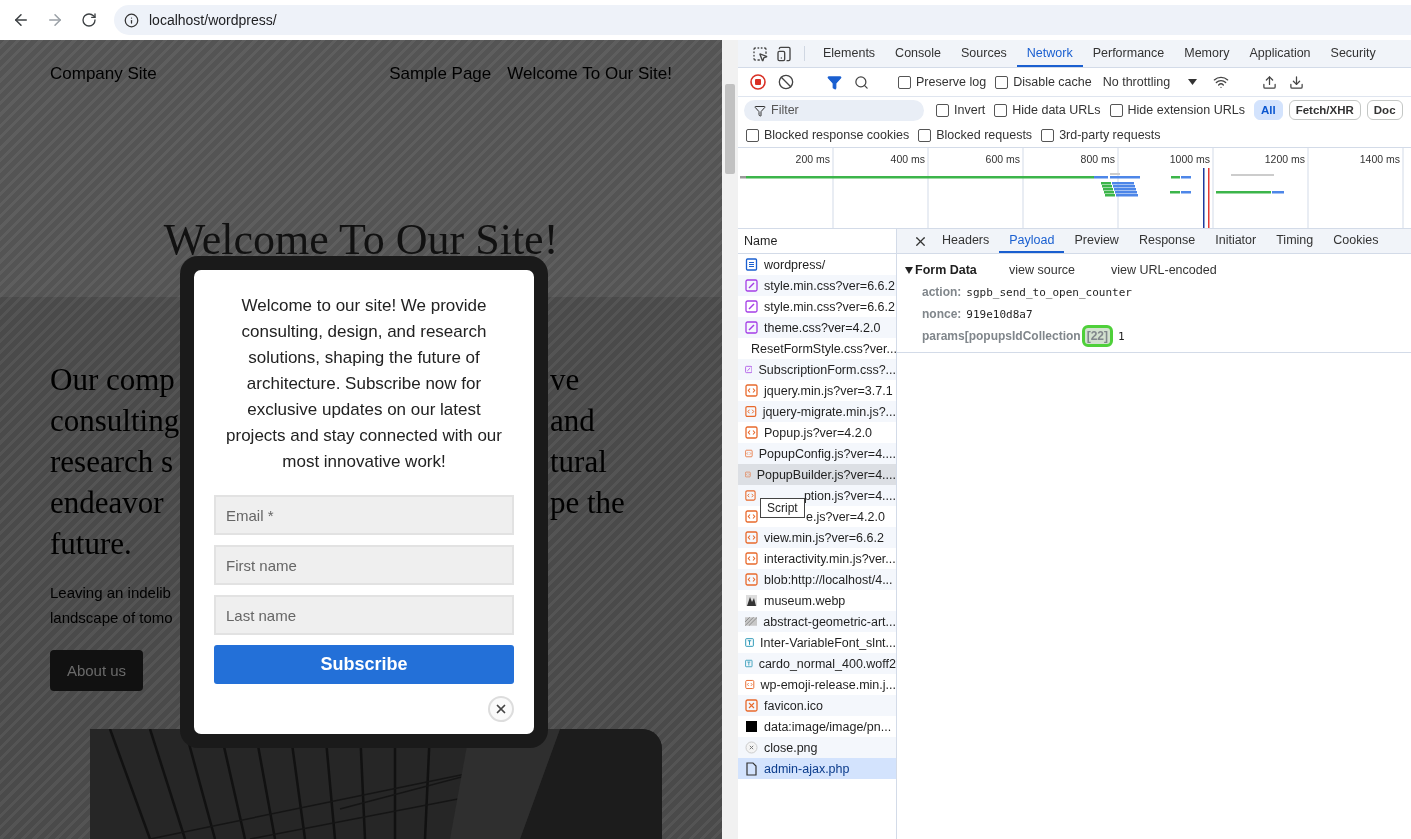 The height and width of the screenshot is (839, 1411). What do you see at coordinates (112, 379) in the screenshot?
I see `heading-text: Our comp` at bounding box center [112, 379].